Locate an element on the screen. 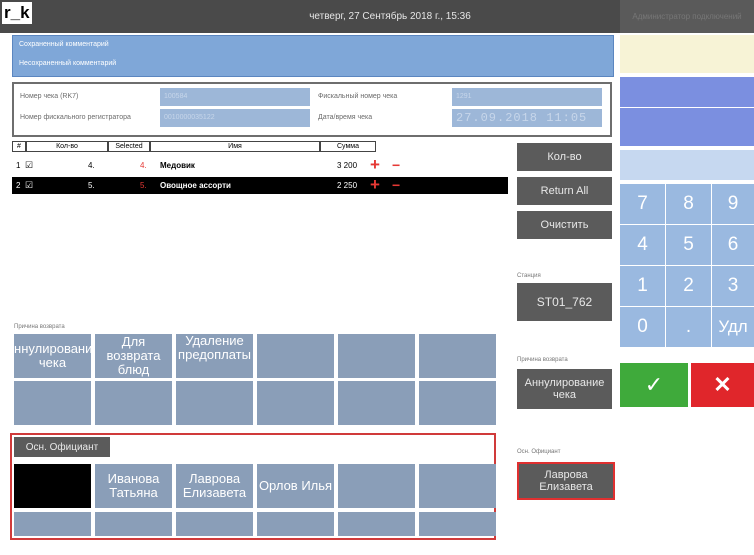 The height and width of the screenshot is (555, 754). waiter-option-lavrova: Лаврова Елизавета is located at coordinates (214, 486).